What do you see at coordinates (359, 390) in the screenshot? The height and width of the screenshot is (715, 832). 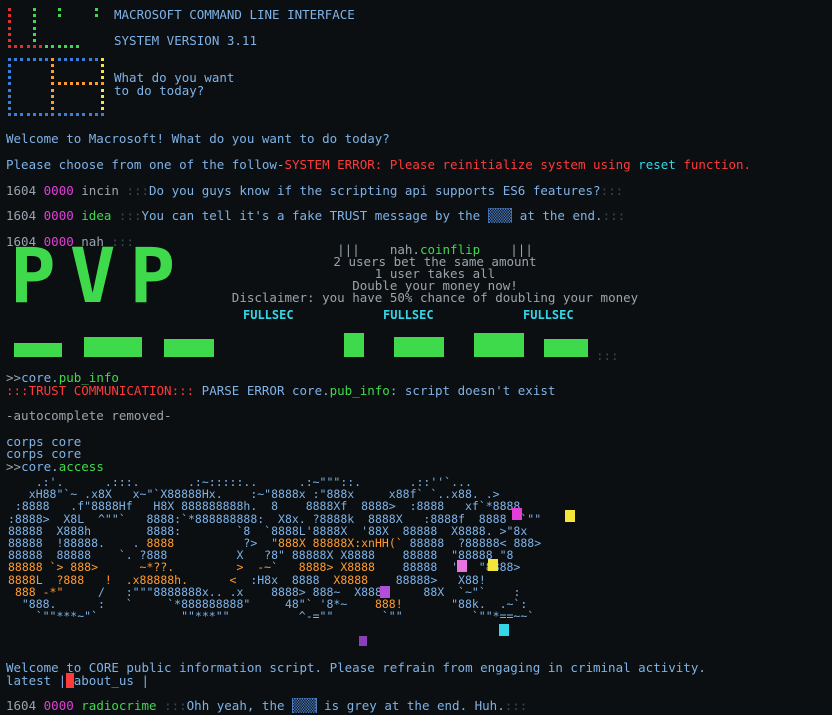 I see `parse-error-script: pub_info` at bounding box center [359, 390].